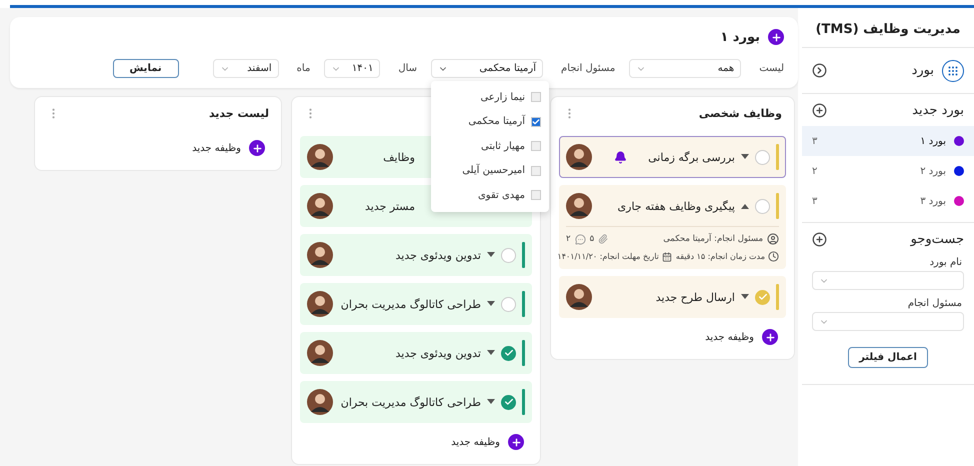  Describe the element at coordinates (303, 68) in the screenshot. I see `filter-label: ماه` at that location.